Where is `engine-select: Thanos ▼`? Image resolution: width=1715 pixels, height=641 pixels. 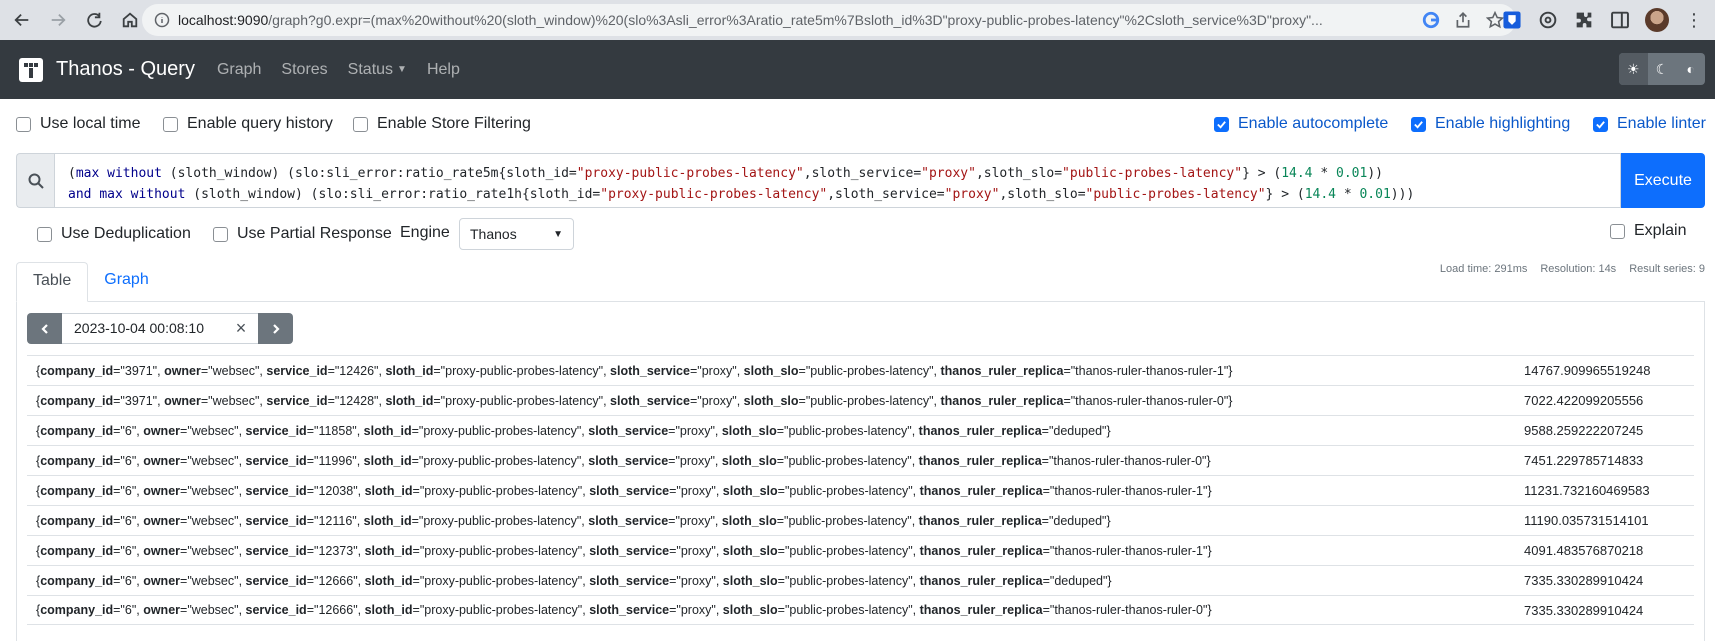
engine-select: Thanos ▼ is located at coordinates (516, 234).